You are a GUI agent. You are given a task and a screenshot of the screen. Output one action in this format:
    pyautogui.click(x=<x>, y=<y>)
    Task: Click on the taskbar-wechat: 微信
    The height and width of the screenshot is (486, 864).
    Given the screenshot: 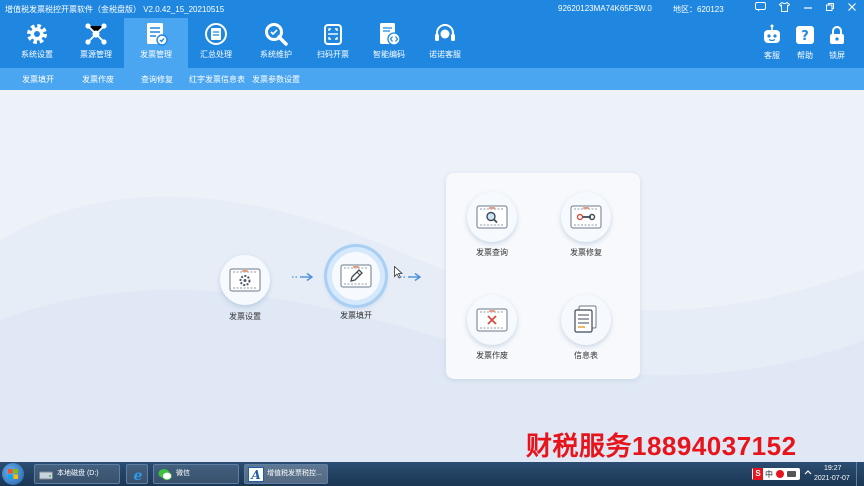 What is the action you would take?
    pyautogui.click(x=196, y=474)
    